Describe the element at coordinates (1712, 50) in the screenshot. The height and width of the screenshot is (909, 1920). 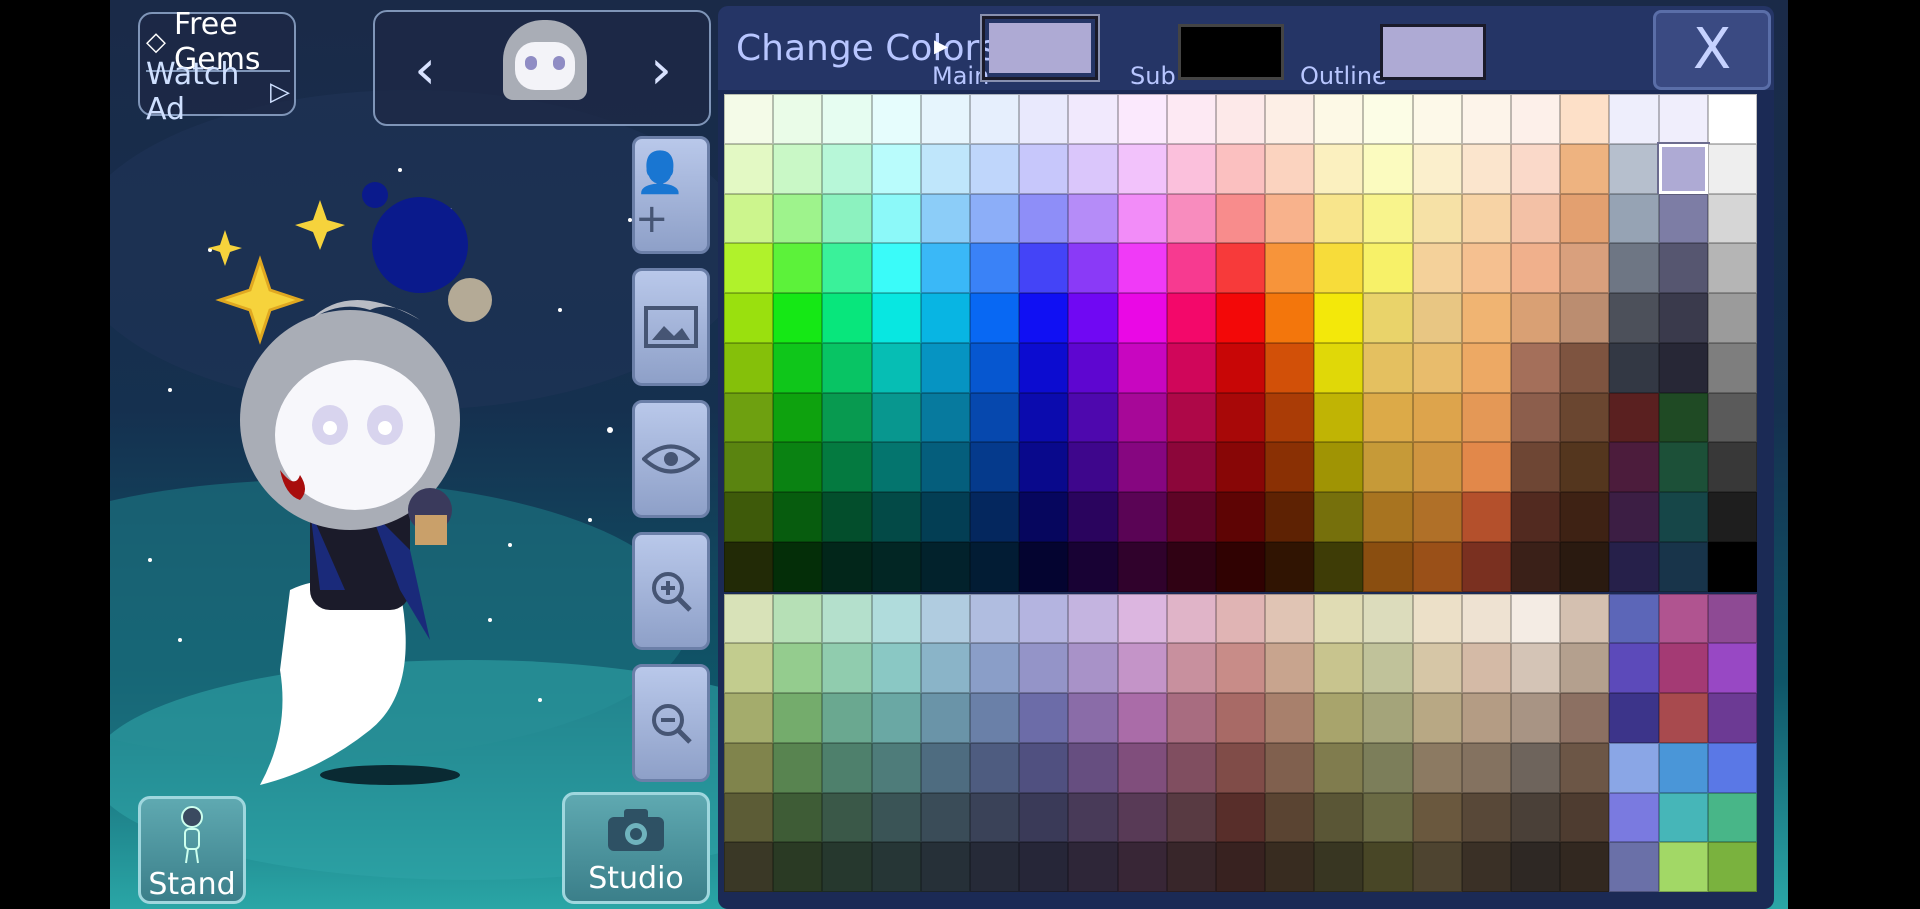
I see `close-button: X` at that location.